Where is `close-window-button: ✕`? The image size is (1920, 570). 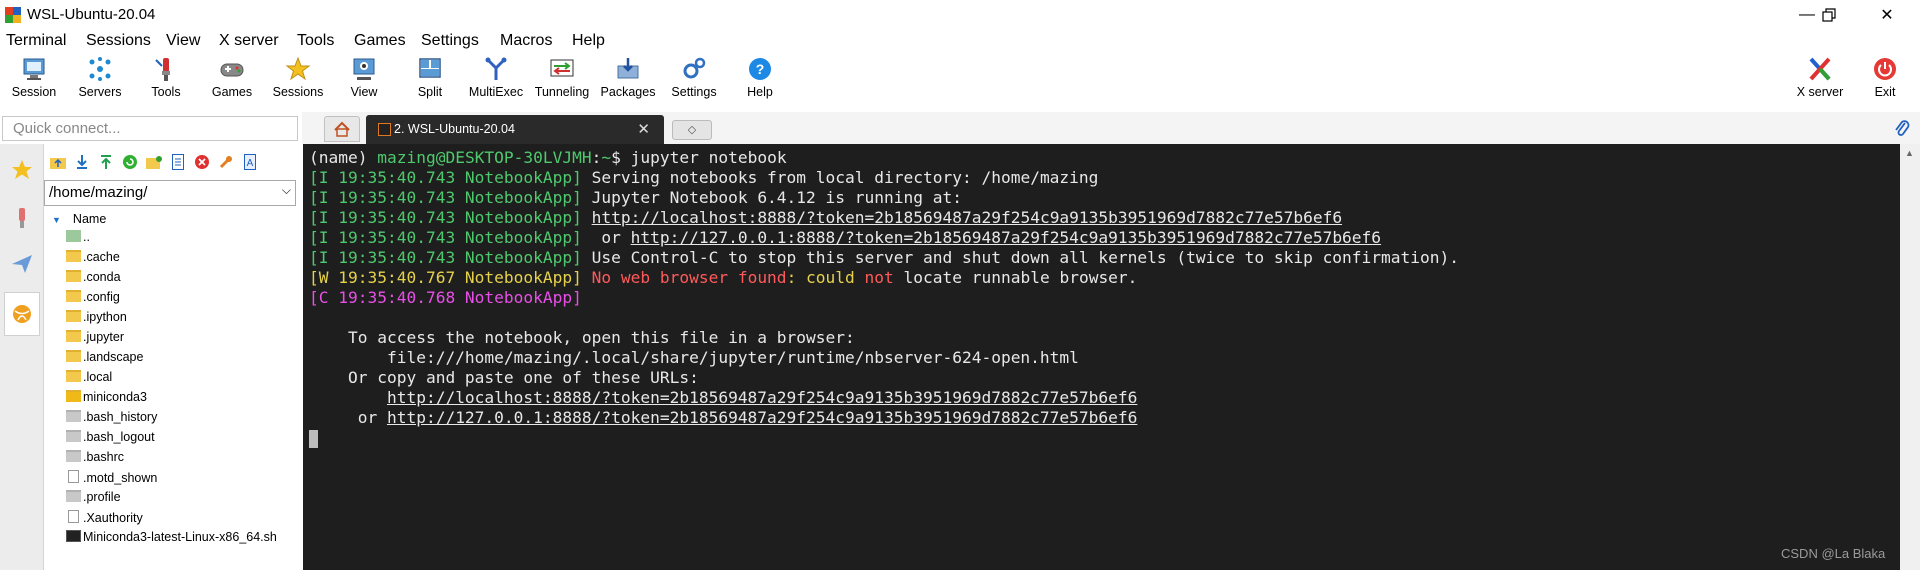 close-window-button: ✕ is located at coordinates (1887, 15).